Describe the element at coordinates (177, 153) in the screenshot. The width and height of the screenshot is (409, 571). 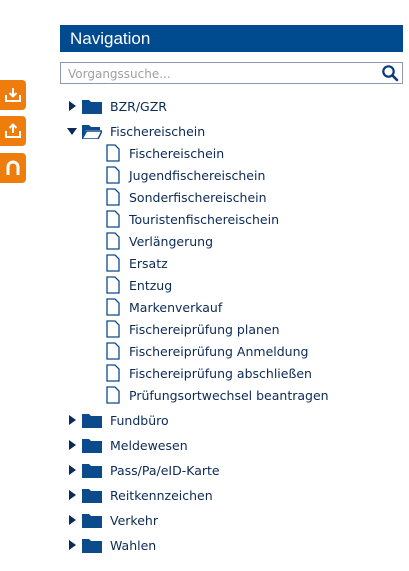
I see `tree-leaf-label: Fischereischein` at that location.